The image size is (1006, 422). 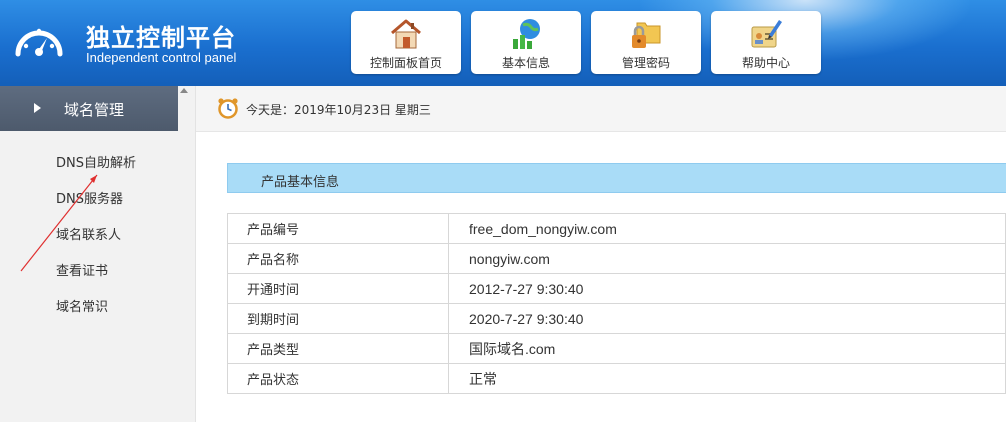 I want to click on row-value-product-name: nongyiw.com, so click(x=727, y=258).